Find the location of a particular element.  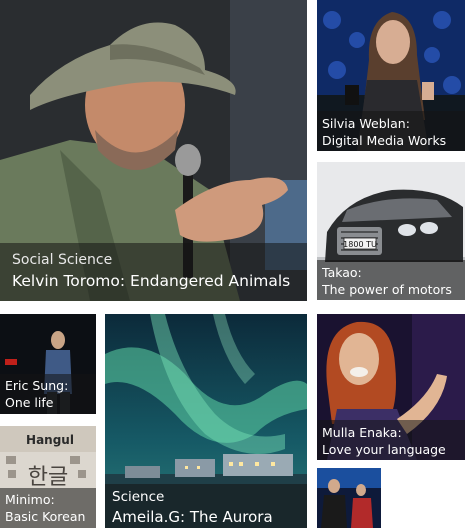

tile-caption: Takao: The power of motors is located at coordinates (391, 280).